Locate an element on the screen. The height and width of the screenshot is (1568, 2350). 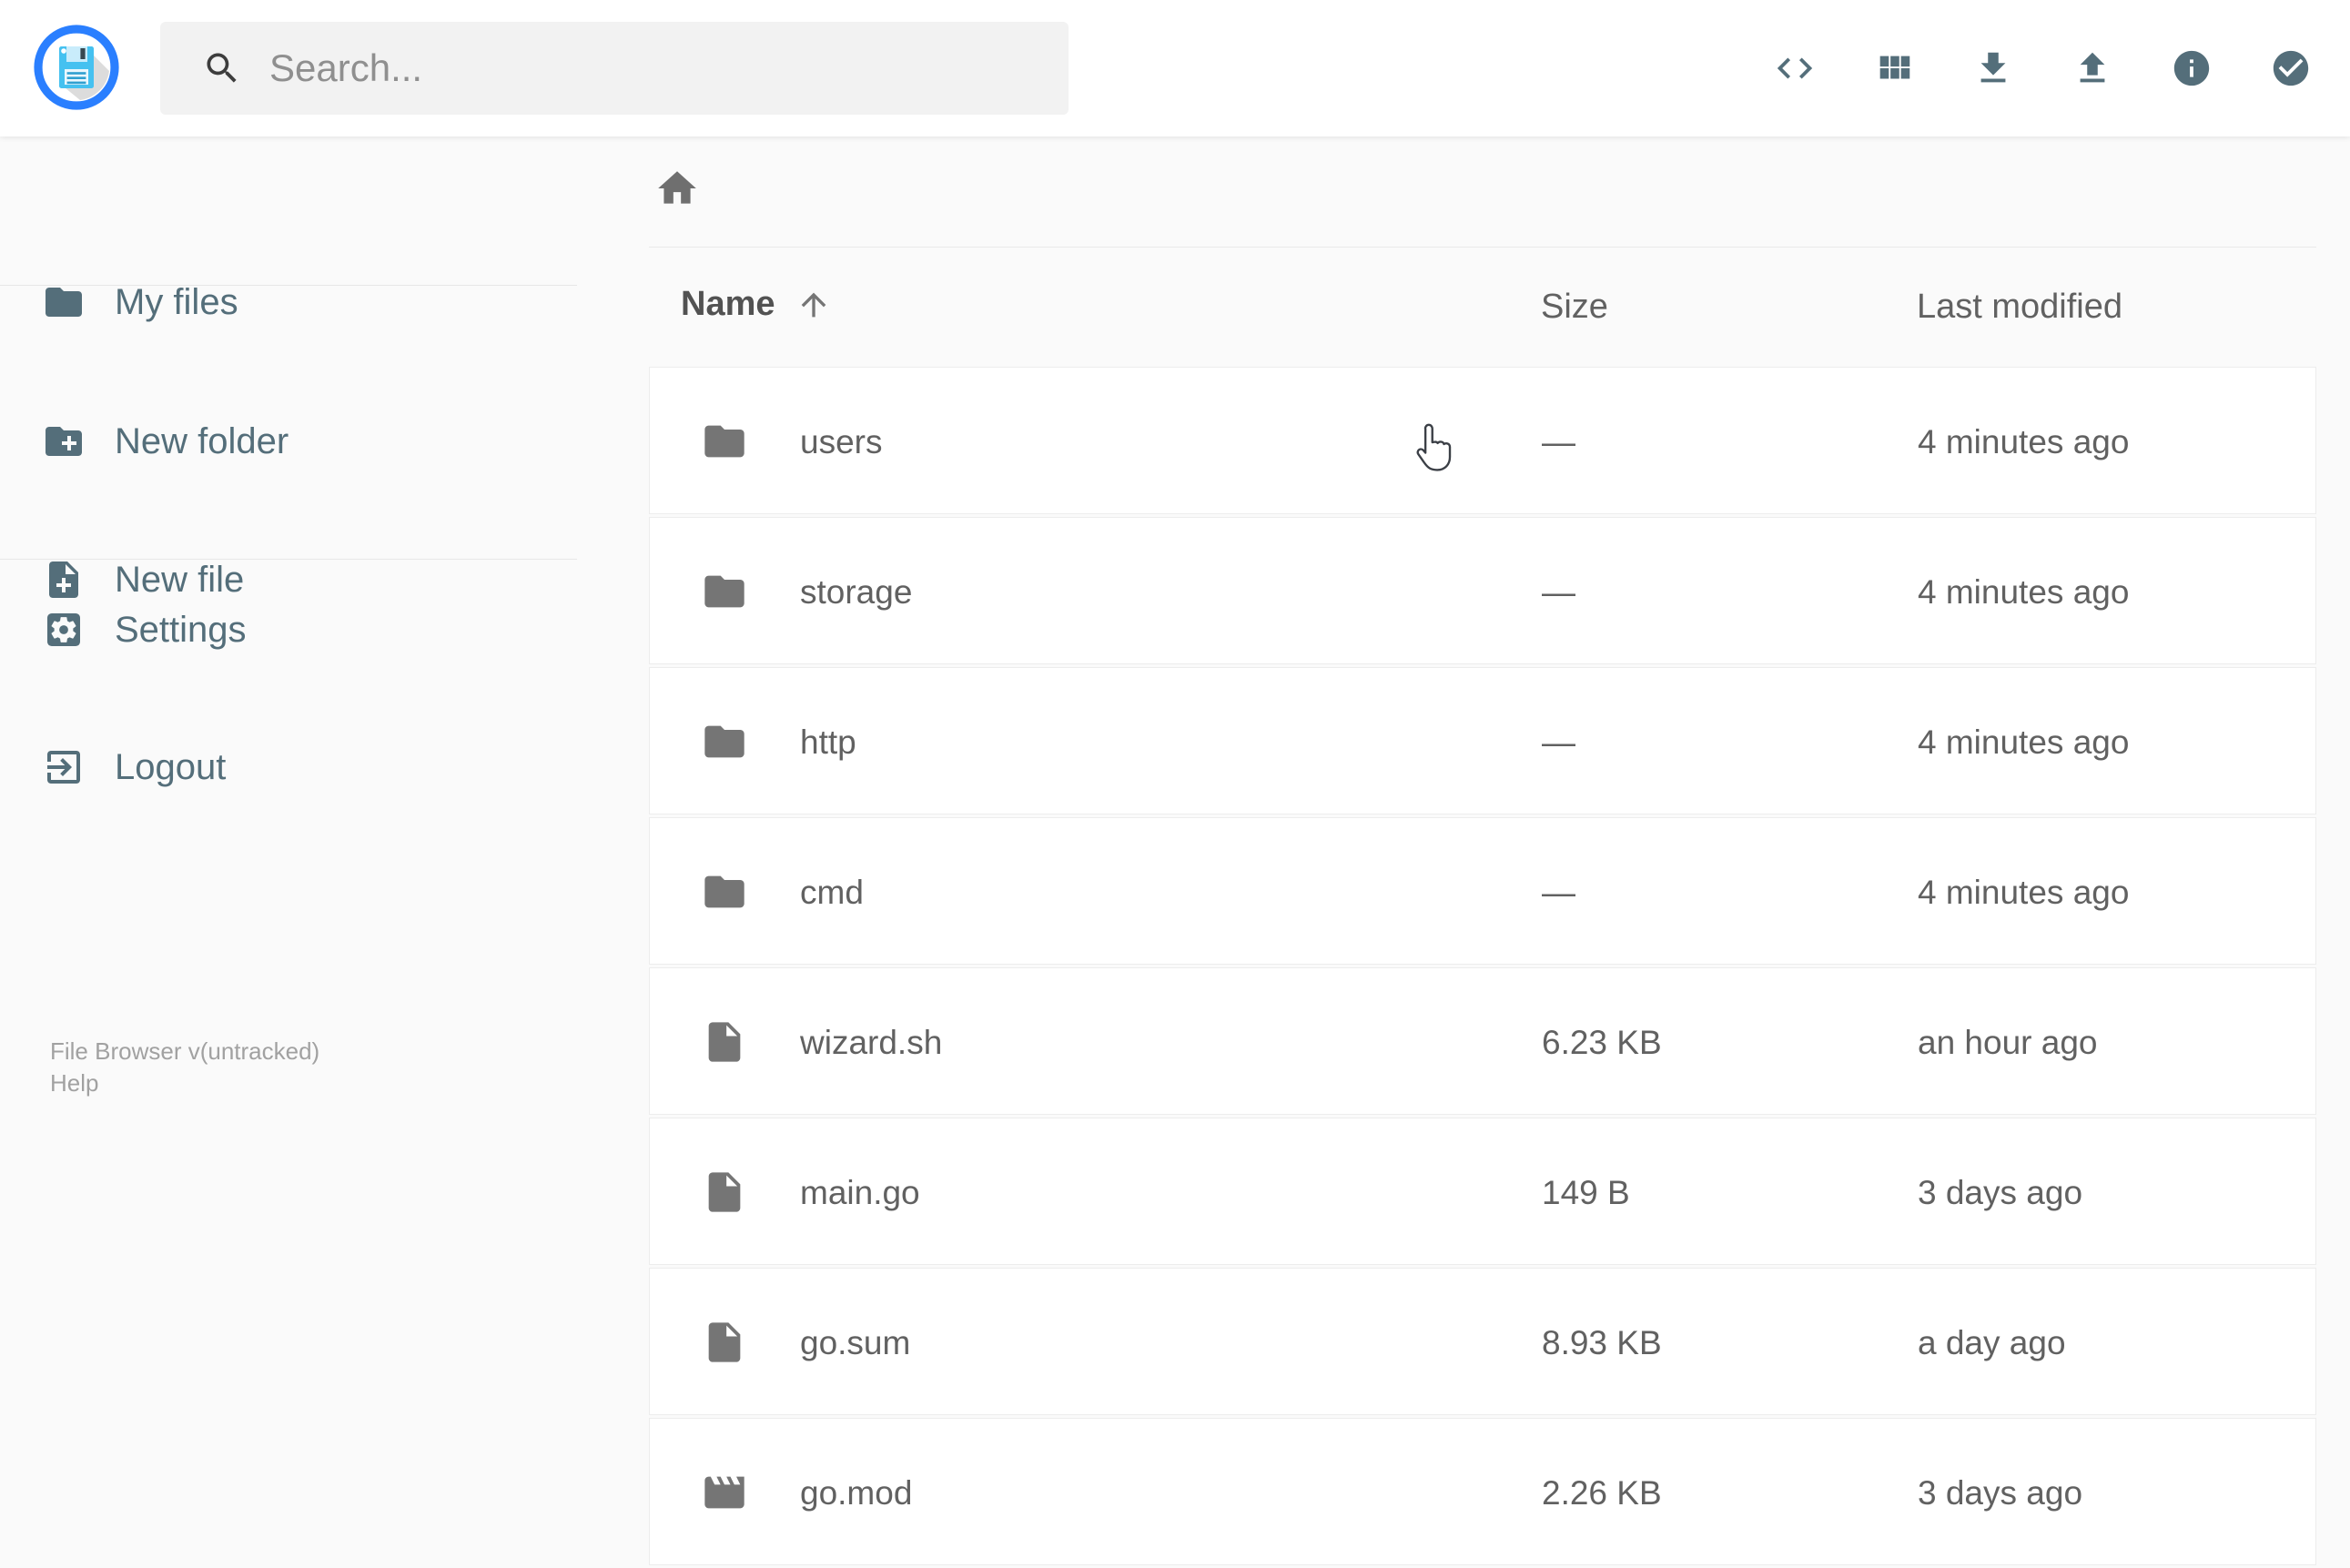
info-button is located at coordinates (2192, 68).